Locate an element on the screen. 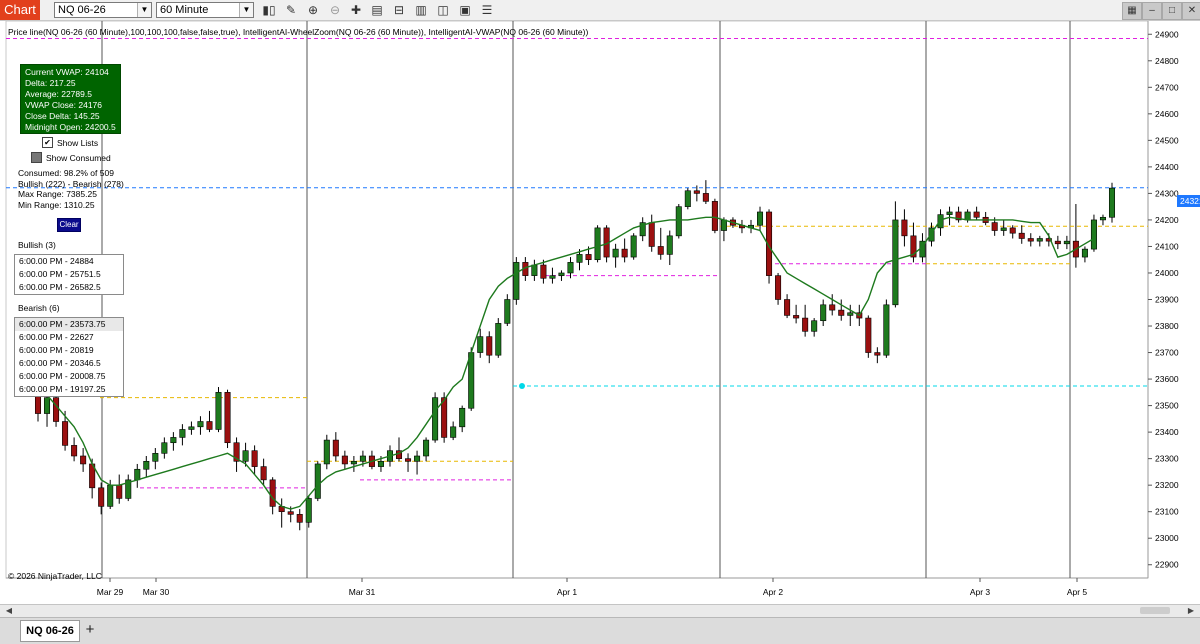 This screenshot has height=644, width=1200. time-tick-label: Apr 3 is located at coordinates (980, 592).